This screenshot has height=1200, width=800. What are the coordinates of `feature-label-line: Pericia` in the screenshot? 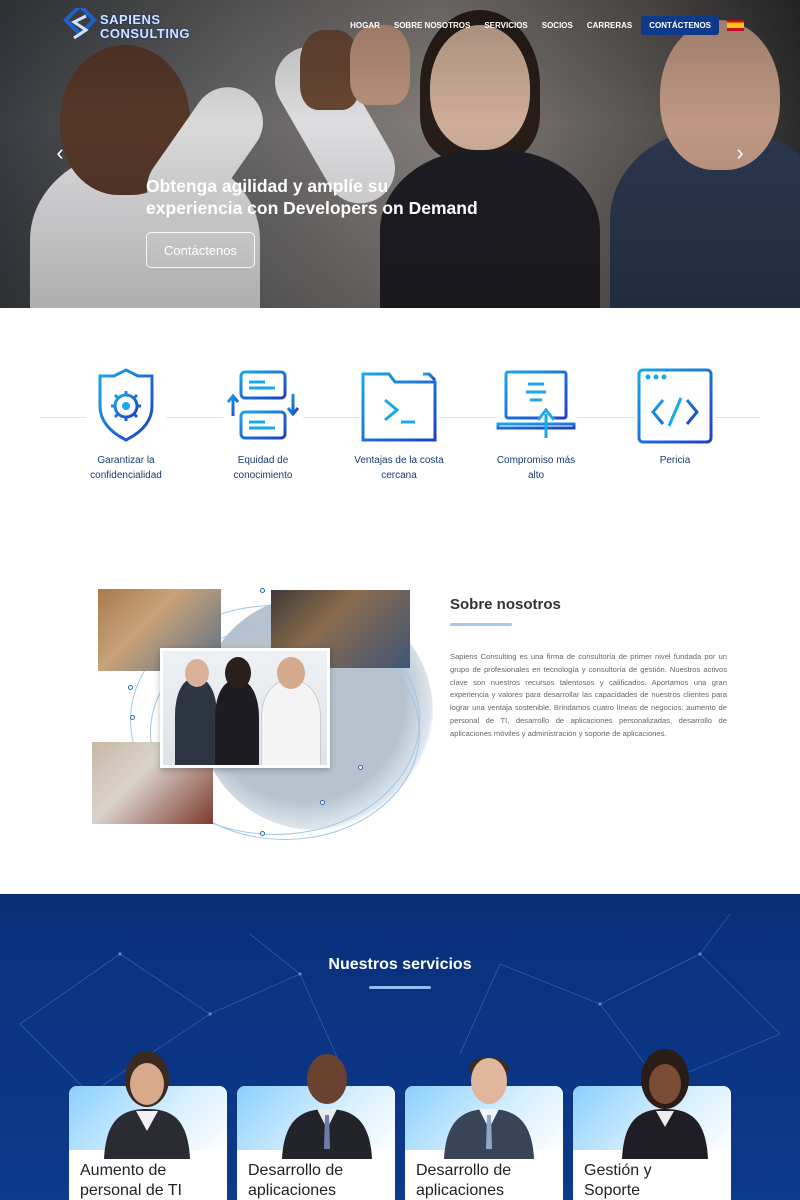 It's located at (675, 460).